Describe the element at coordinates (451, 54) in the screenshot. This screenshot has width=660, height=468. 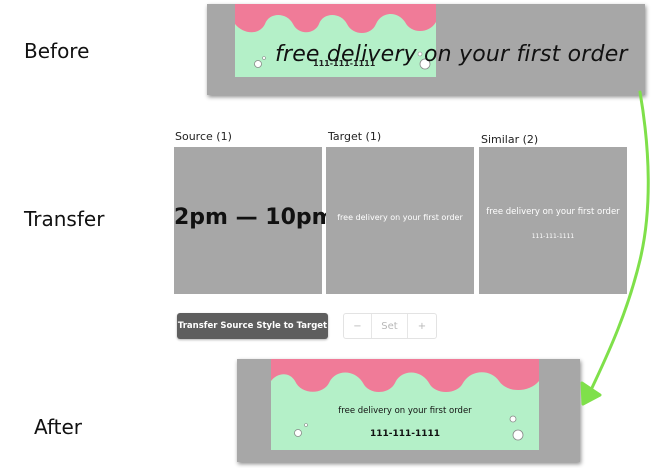
I see `before-headline: free delivery on your first order` at that location.